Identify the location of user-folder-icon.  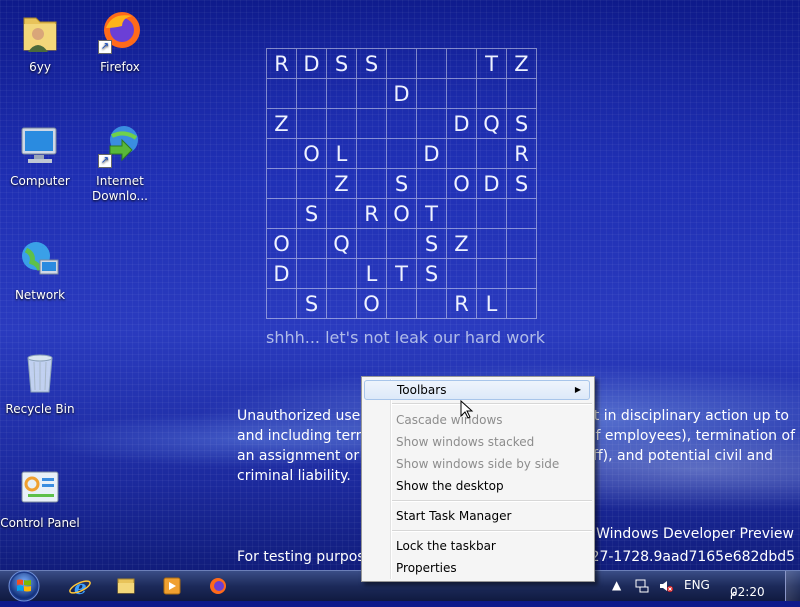
(40, 32).